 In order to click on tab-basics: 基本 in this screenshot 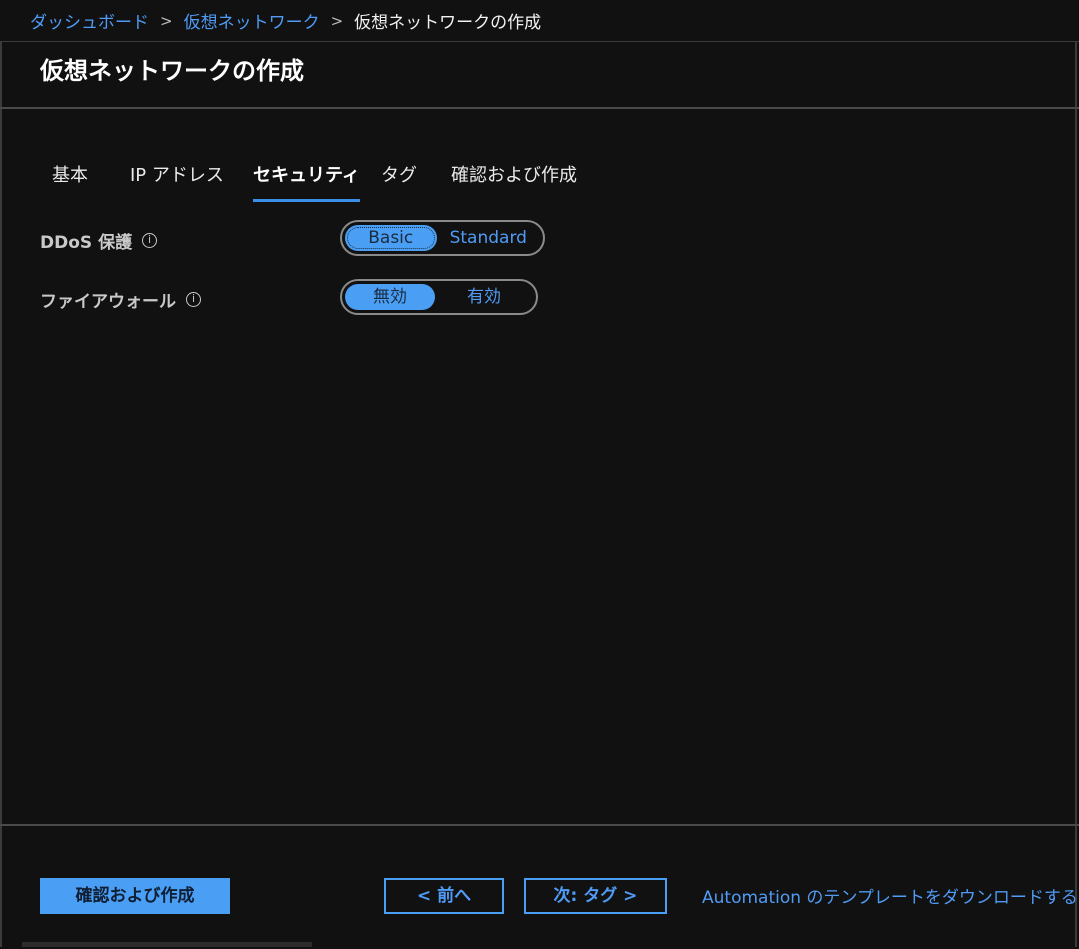, I will do `click(70, 181)`.